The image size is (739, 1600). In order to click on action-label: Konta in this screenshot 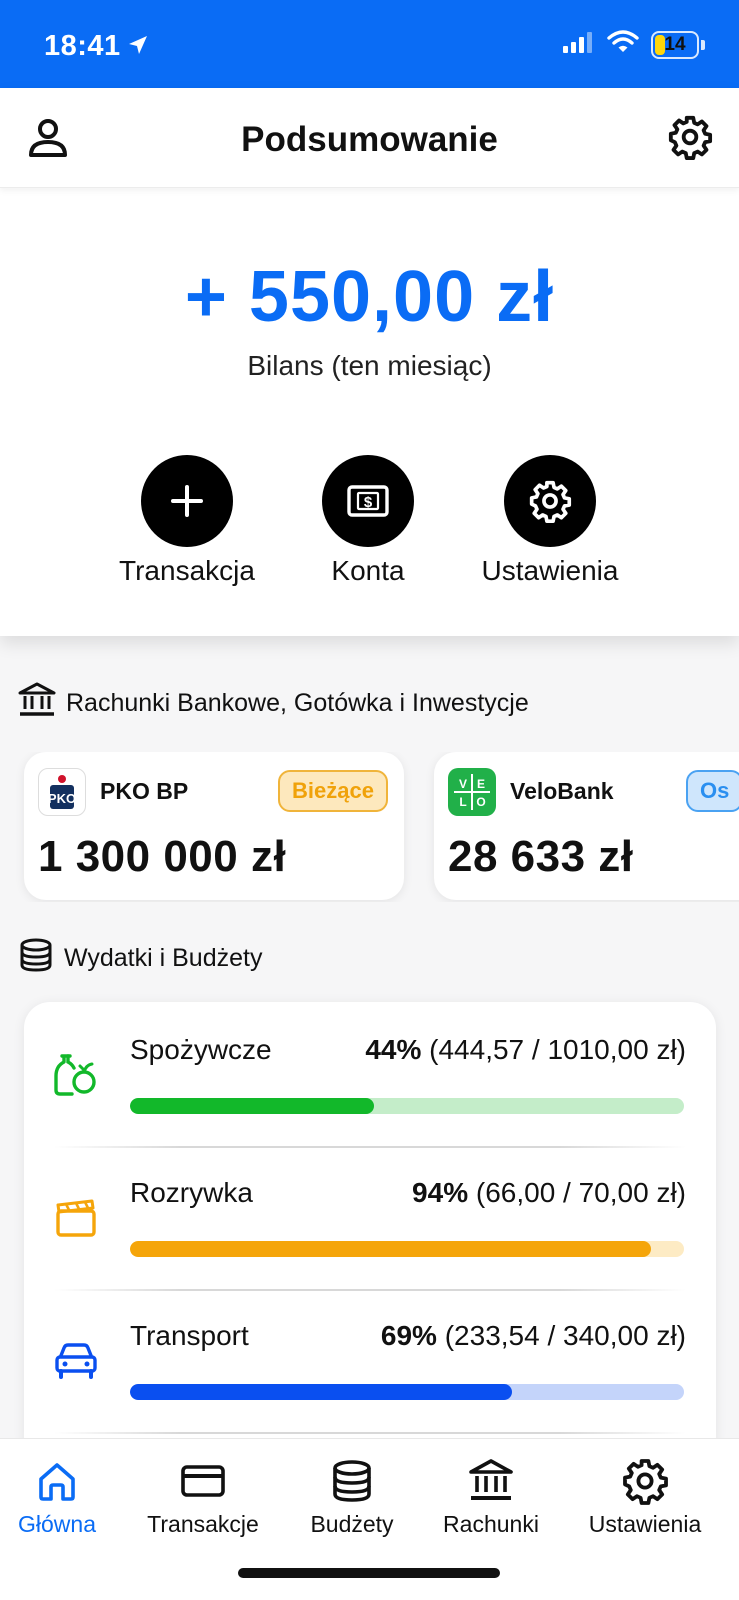, I will do `click(368, 570)`.